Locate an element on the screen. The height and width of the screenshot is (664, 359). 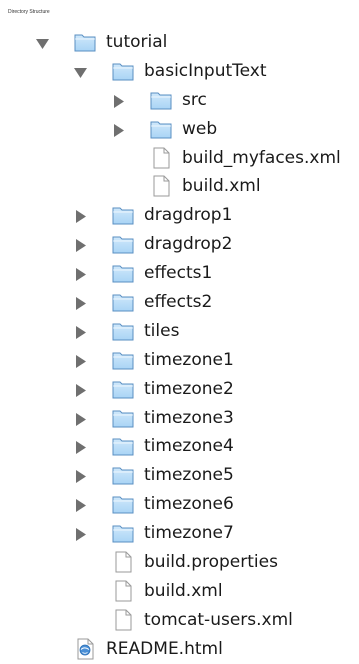
tree-row-tomcat-users-xml: tomcat-users.xml is located at coordinates (179, 620).